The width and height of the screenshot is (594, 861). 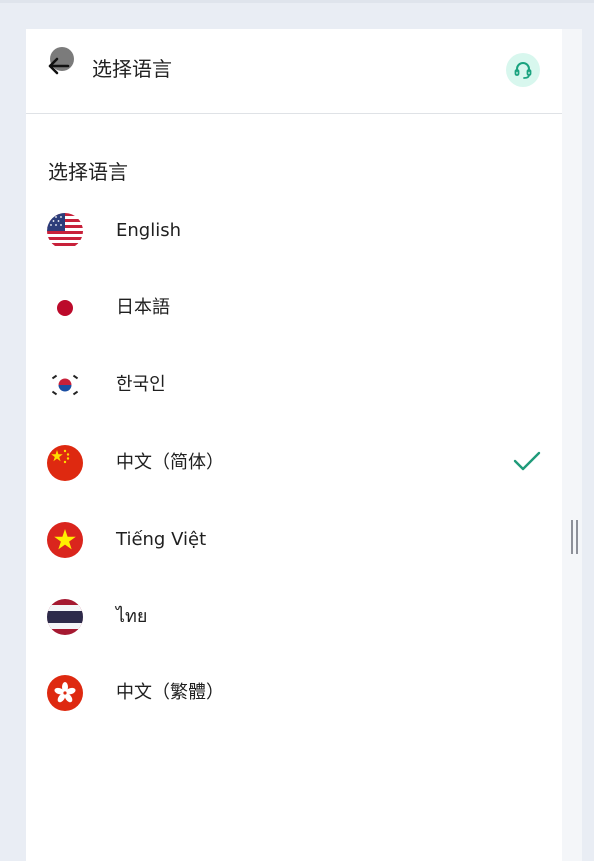 What do you see at coordinates (170, 692) in the screenshot?
I see `language-label: 中文（繁體）` at bounding box center [170, 692].